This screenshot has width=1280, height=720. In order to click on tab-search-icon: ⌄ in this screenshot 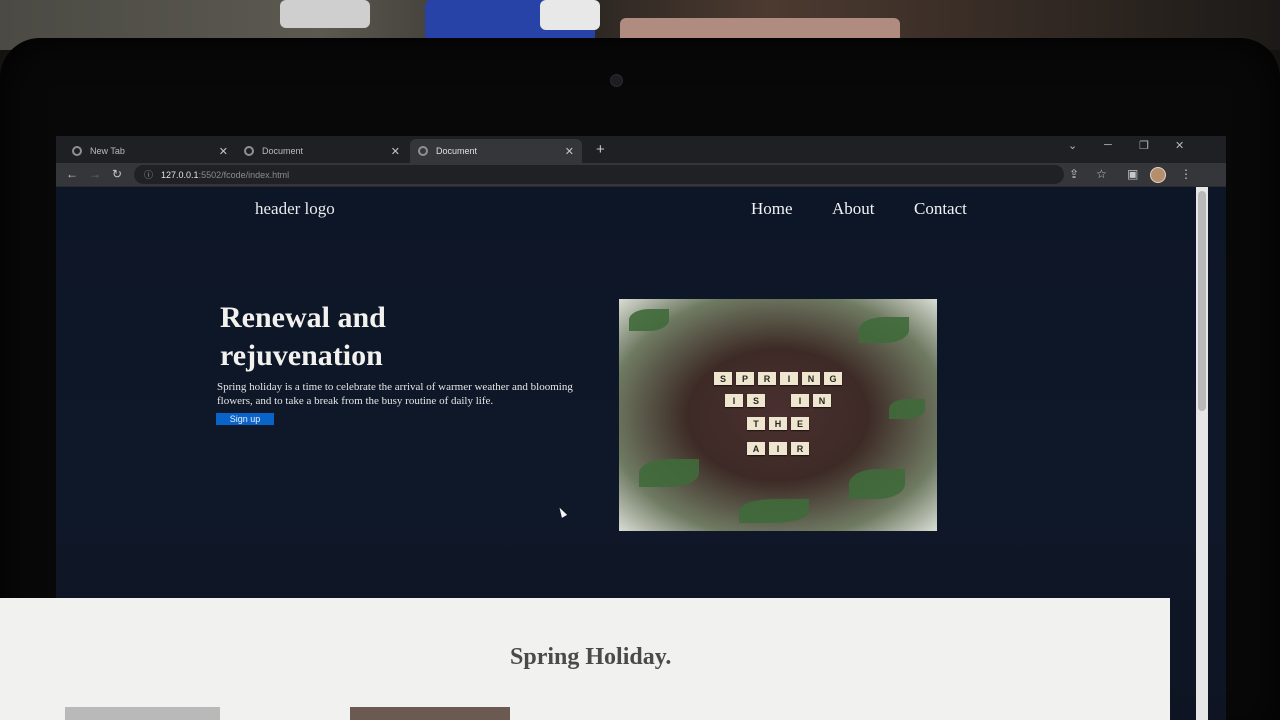, I will do `click(1072, 145)`.